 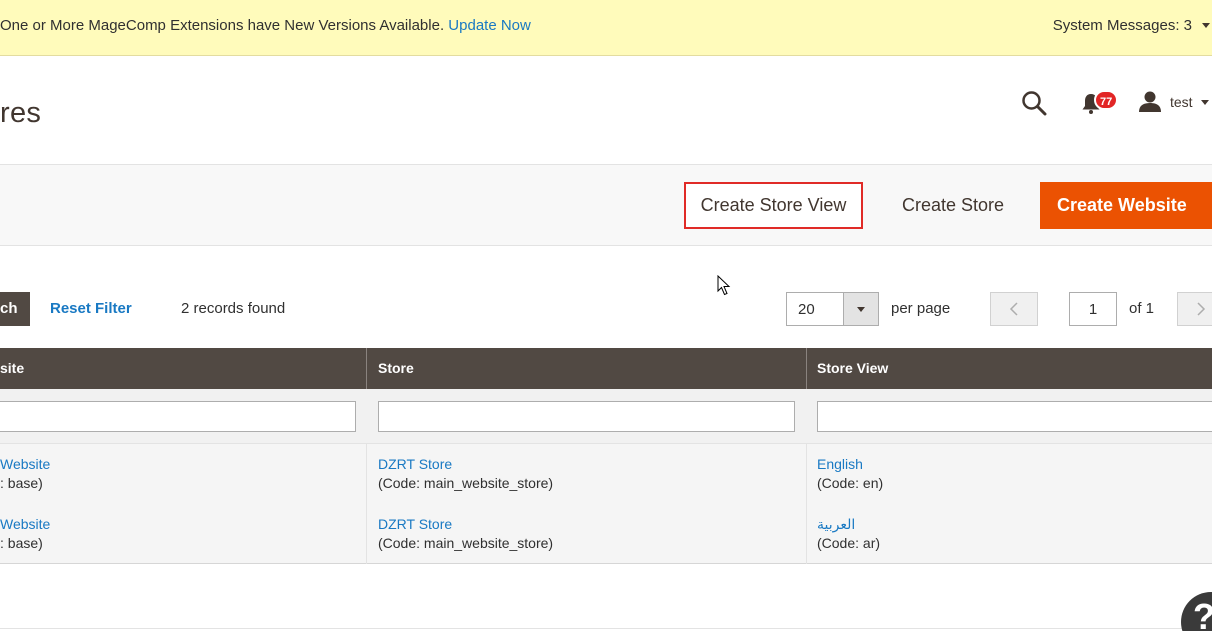 I want to click on column-header-store-view: Store View, so click(x=852, y=368).